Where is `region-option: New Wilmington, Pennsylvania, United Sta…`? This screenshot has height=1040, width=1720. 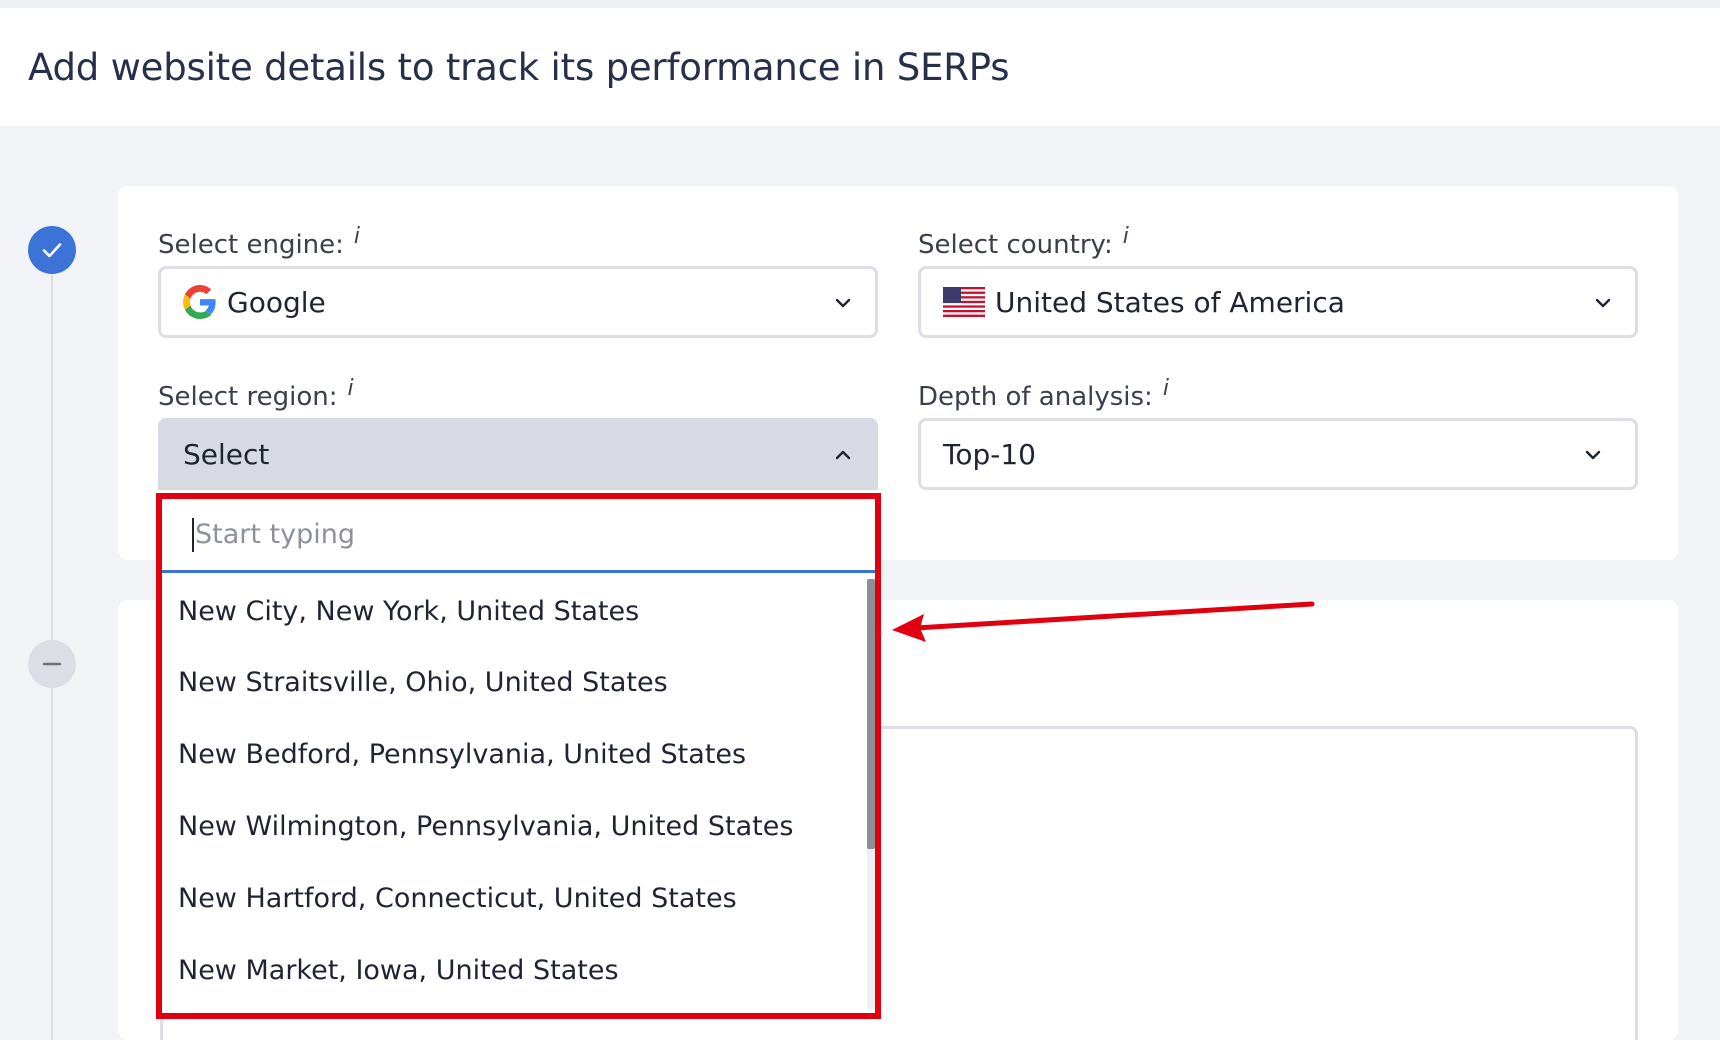 region-option: New Wilmington, Pennsylvania, United Sta… is located at coordinates (518, 826).